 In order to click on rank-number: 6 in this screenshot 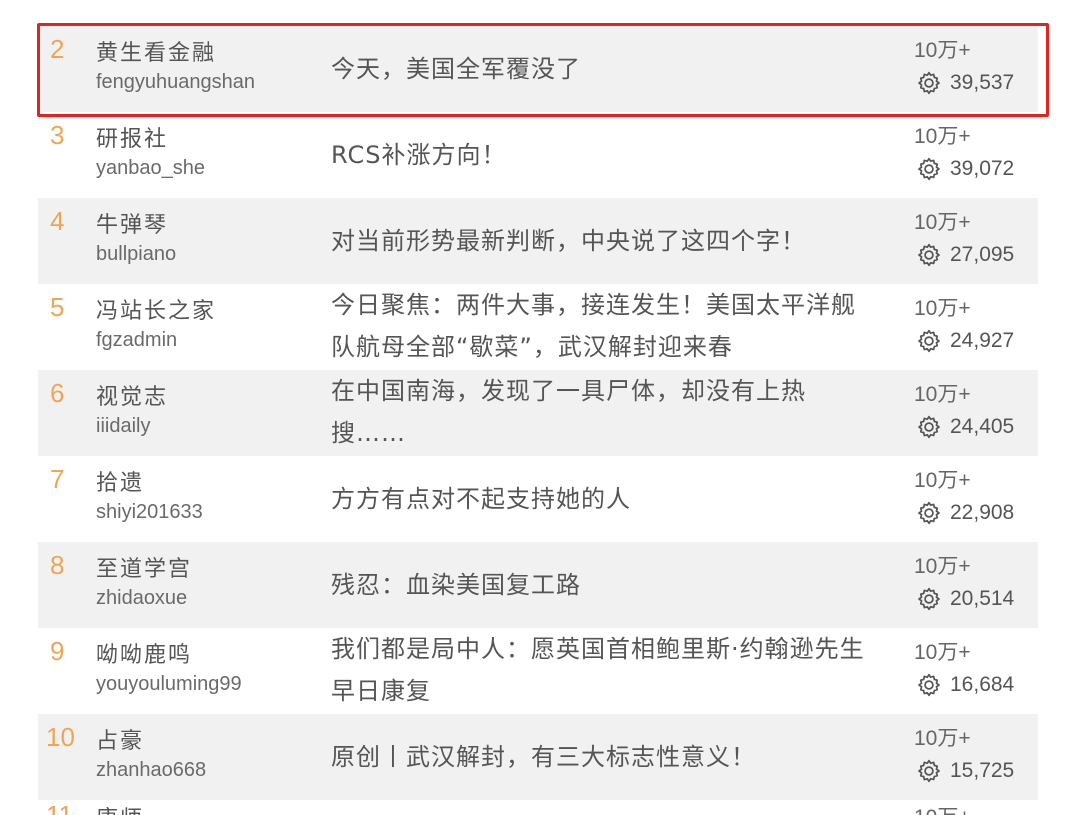, I will do `click(57, 393)`.